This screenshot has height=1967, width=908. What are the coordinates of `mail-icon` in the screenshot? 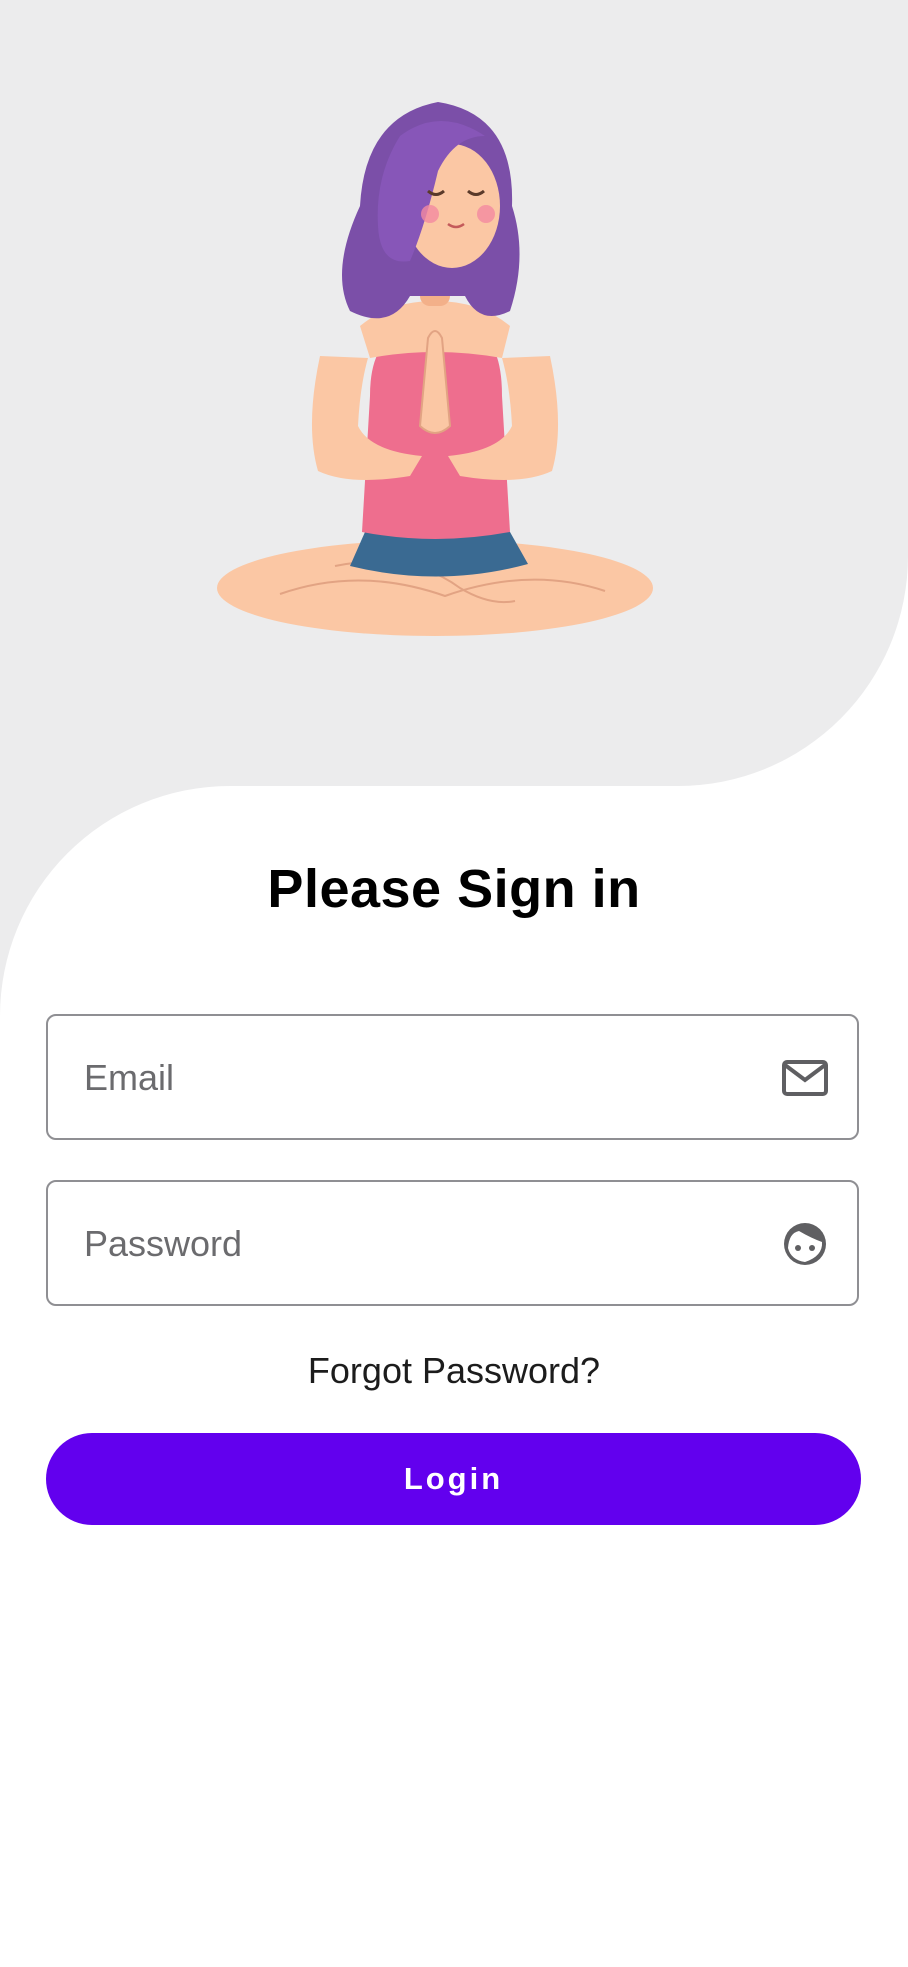 It's located at (805, 1078).